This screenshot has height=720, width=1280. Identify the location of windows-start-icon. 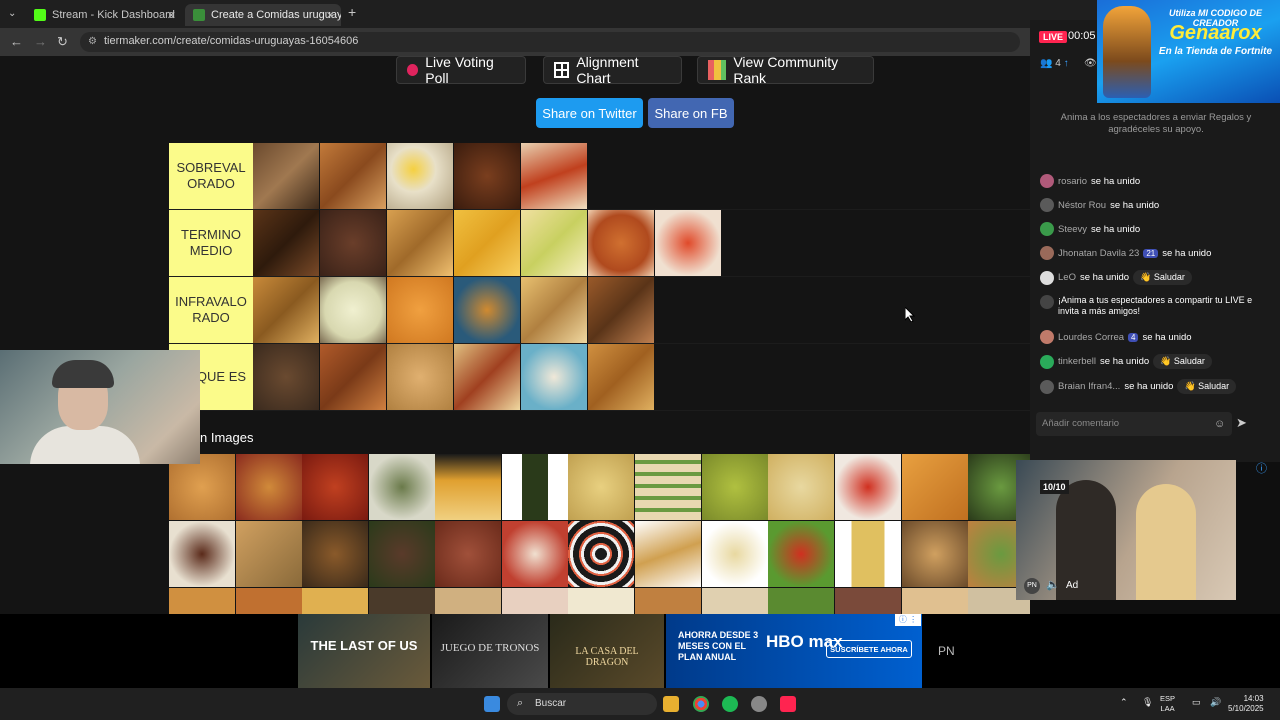
(492, 704).